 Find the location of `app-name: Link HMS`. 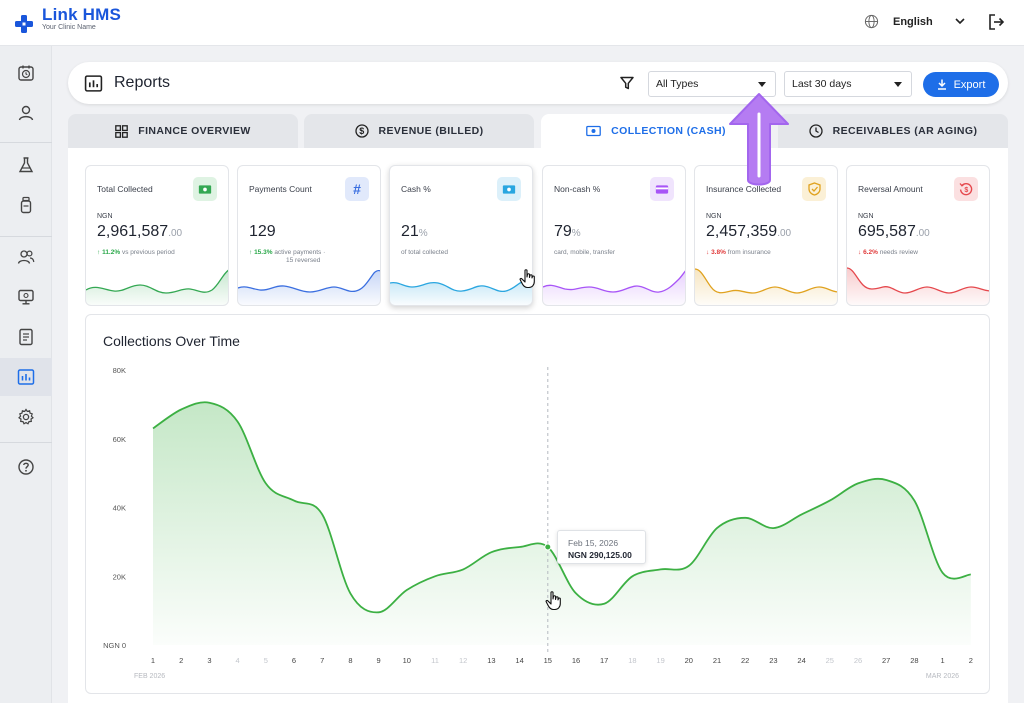

app-name: Link HMS is located at coordinates (82, 14).